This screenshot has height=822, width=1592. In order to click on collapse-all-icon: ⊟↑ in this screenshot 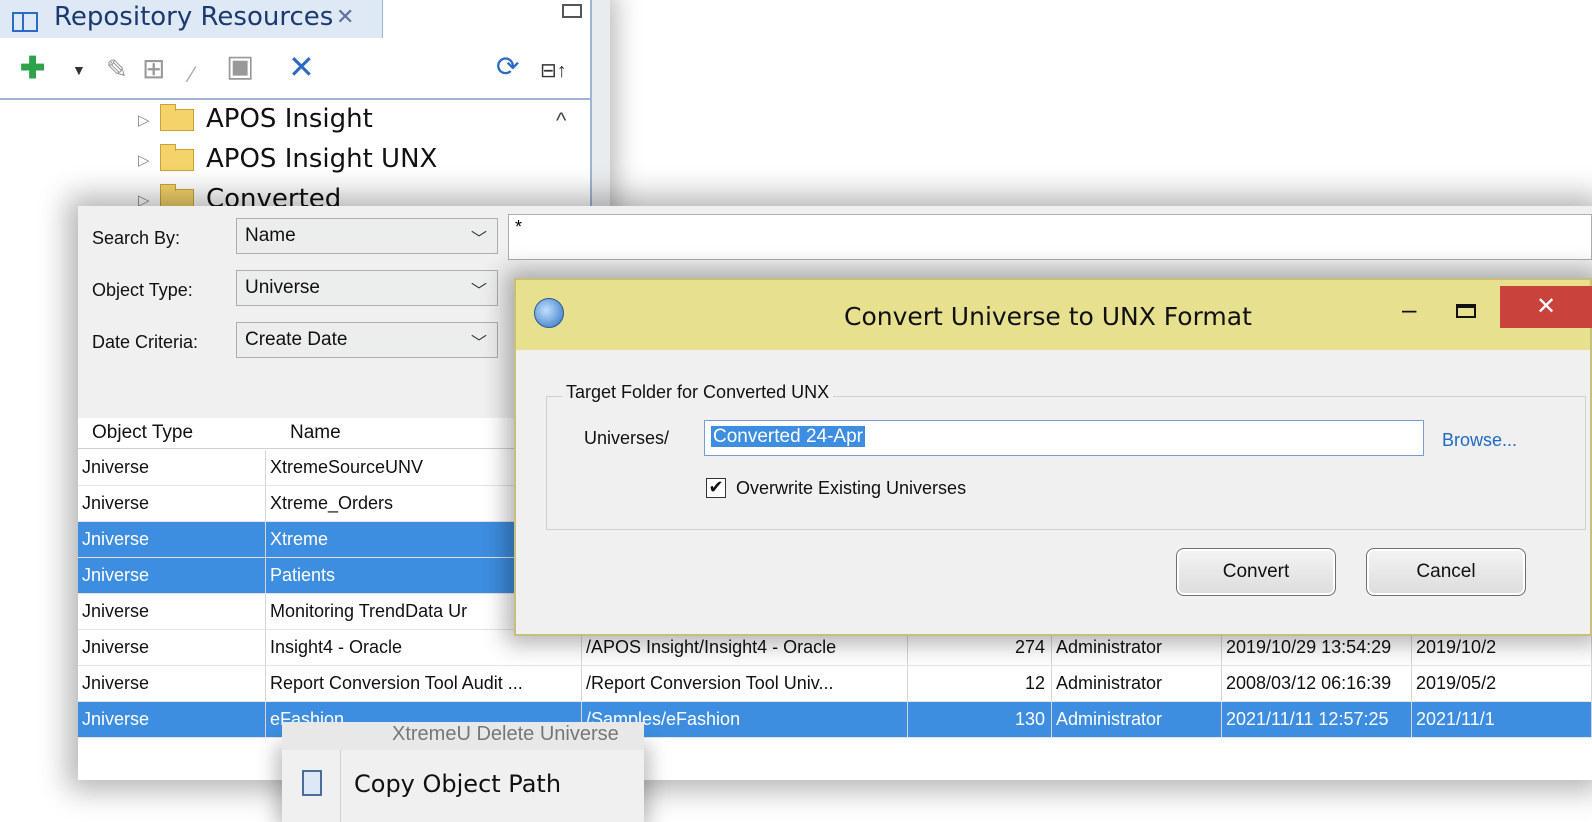, I will do `click(553, 71)`.